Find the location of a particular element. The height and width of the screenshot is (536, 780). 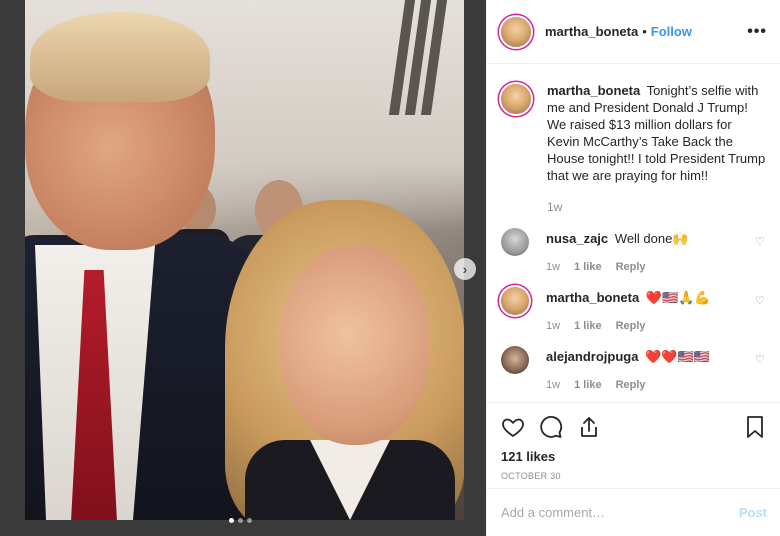

more-options-icon: ••• is located at coordinates (757, 32).